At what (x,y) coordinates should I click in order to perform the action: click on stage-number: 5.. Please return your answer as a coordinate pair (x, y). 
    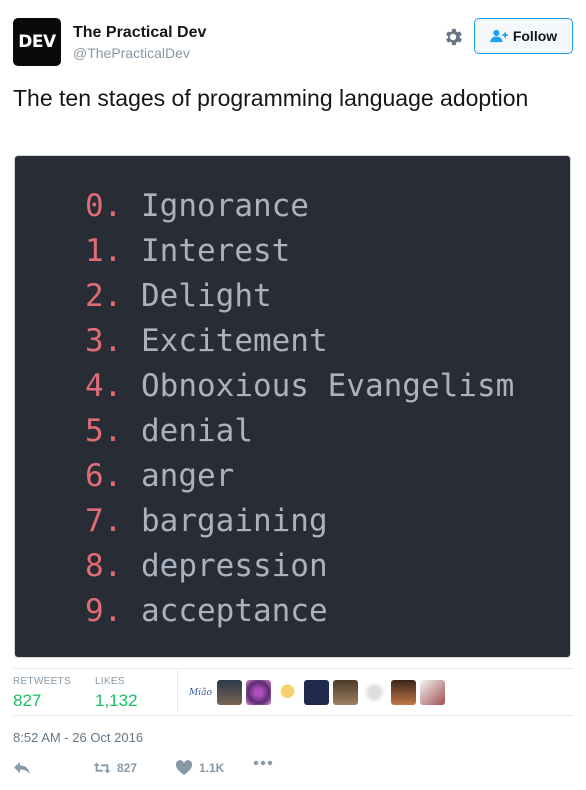
    Looking at the image, I should click on (104, 431).